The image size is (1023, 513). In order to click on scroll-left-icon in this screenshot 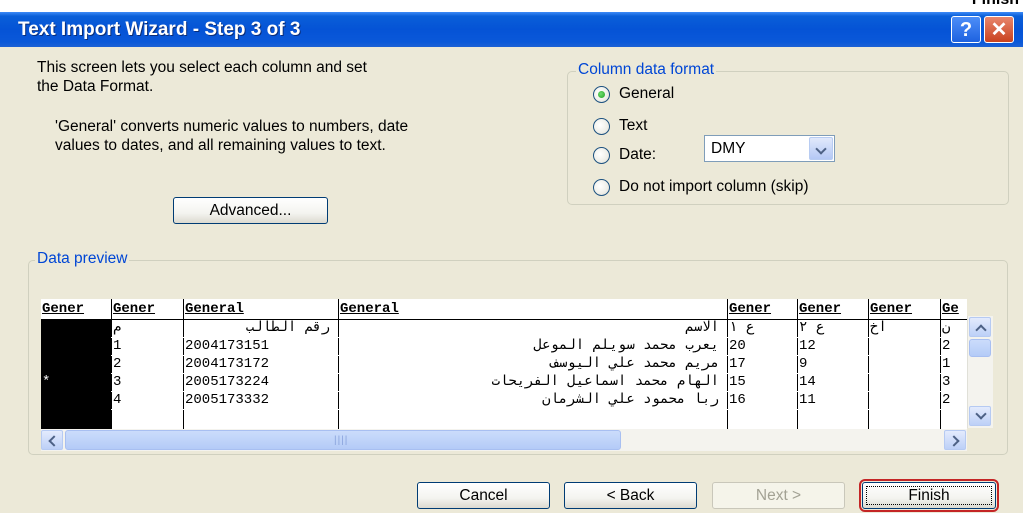, I will do `click(52, 440)`.